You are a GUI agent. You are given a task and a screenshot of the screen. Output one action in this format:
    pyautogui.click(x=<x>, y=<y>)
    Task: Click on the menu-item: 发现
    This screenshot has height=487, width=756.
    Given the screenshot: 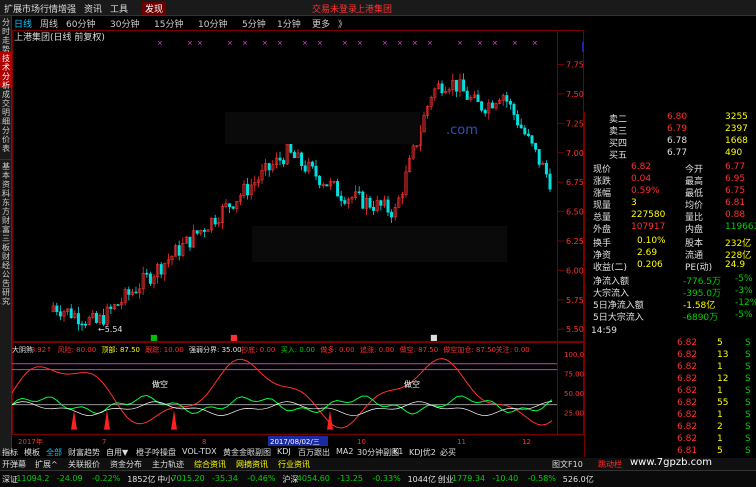 What is the action you would take?
    pyautogui.click(x=154, y=8)
    